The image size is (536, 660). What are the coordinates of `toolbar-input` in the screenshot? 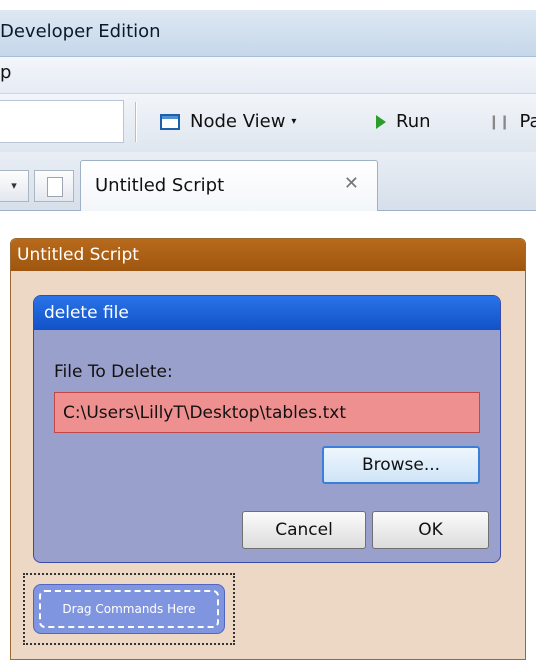 It's located at (62, 121).